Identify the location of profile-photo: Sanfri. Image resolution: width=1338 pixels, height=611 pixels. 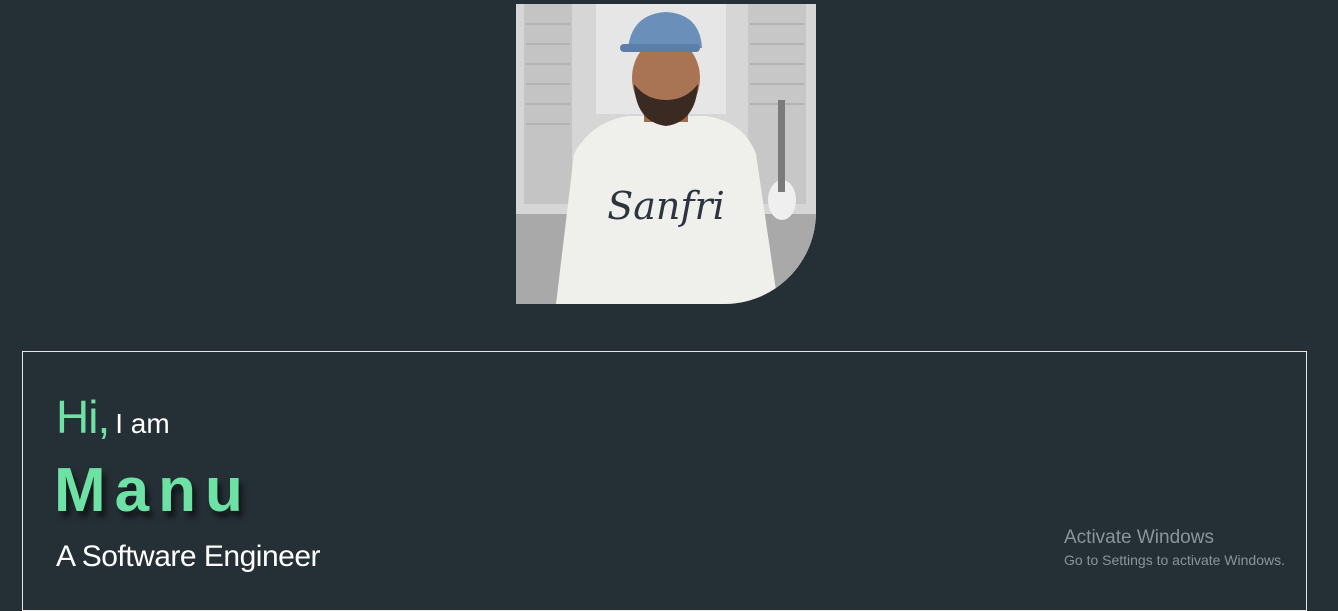
(666, 154).